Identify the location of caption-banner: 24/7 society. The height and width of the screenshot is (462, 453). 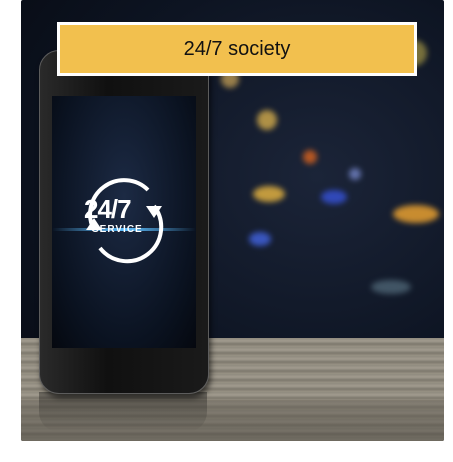
(237, 49).